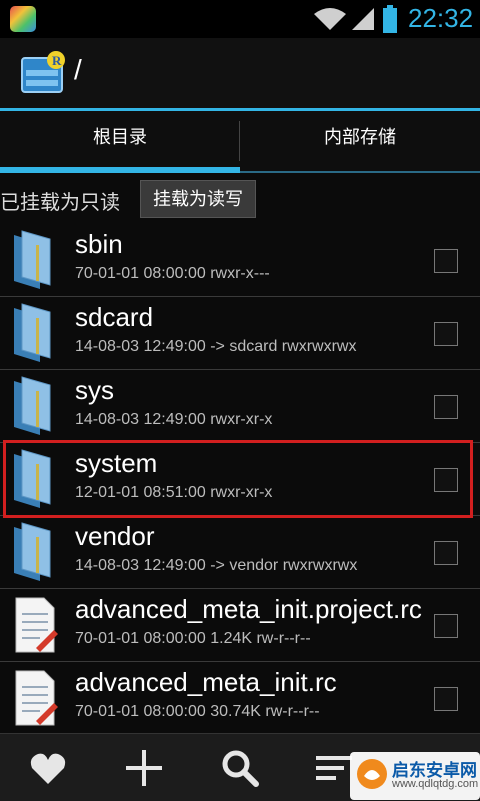 This screenshot has width=480, height=801. I want to click on selection-highlight, so click(238, 479).